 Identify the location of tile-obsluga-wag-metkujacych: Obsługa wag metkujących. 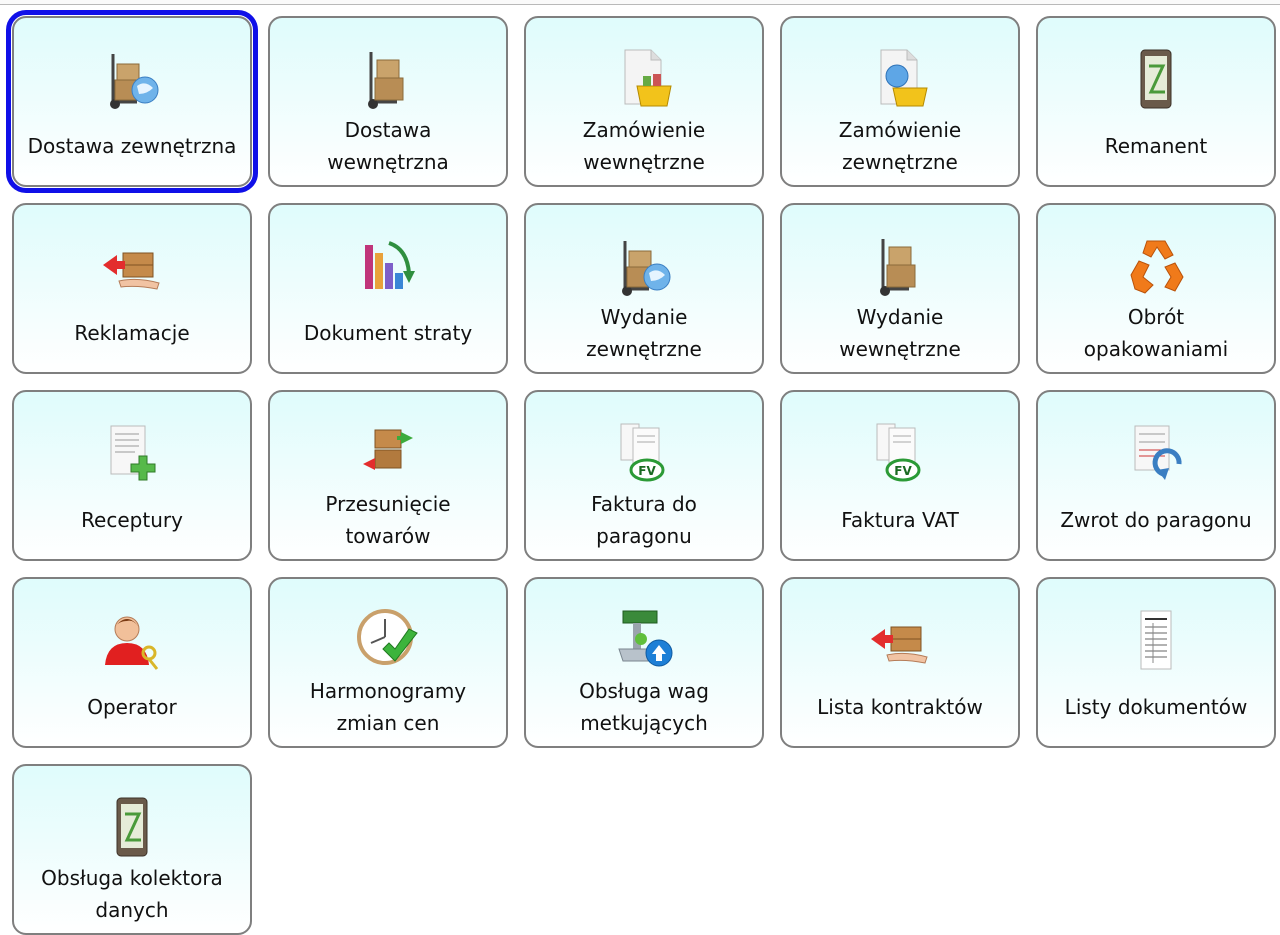
(644, 662).